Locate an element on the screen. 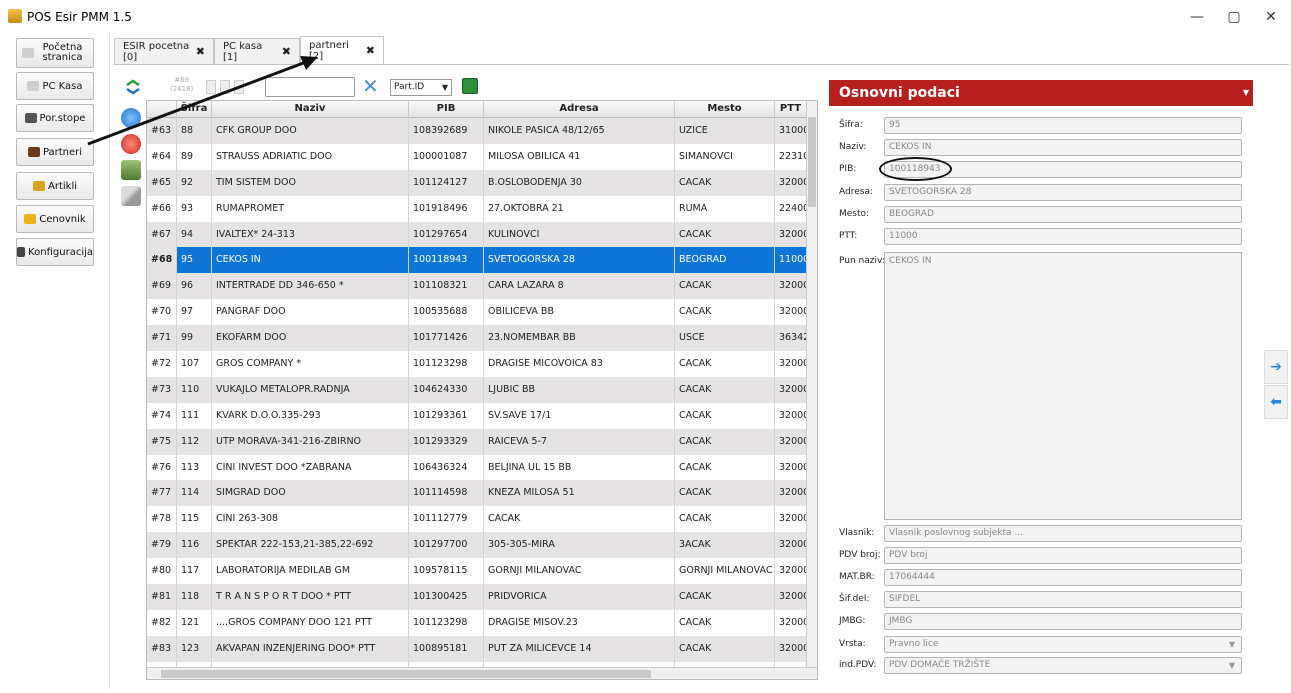  horizontal-scrollbar is located at coordinates (482, 673).